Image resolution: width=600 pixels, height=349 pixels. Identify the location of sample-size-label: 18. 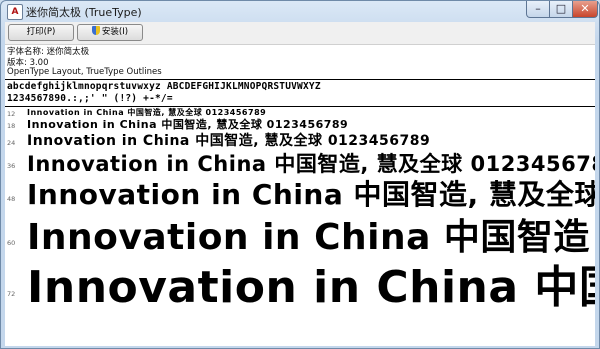
(11, 126).